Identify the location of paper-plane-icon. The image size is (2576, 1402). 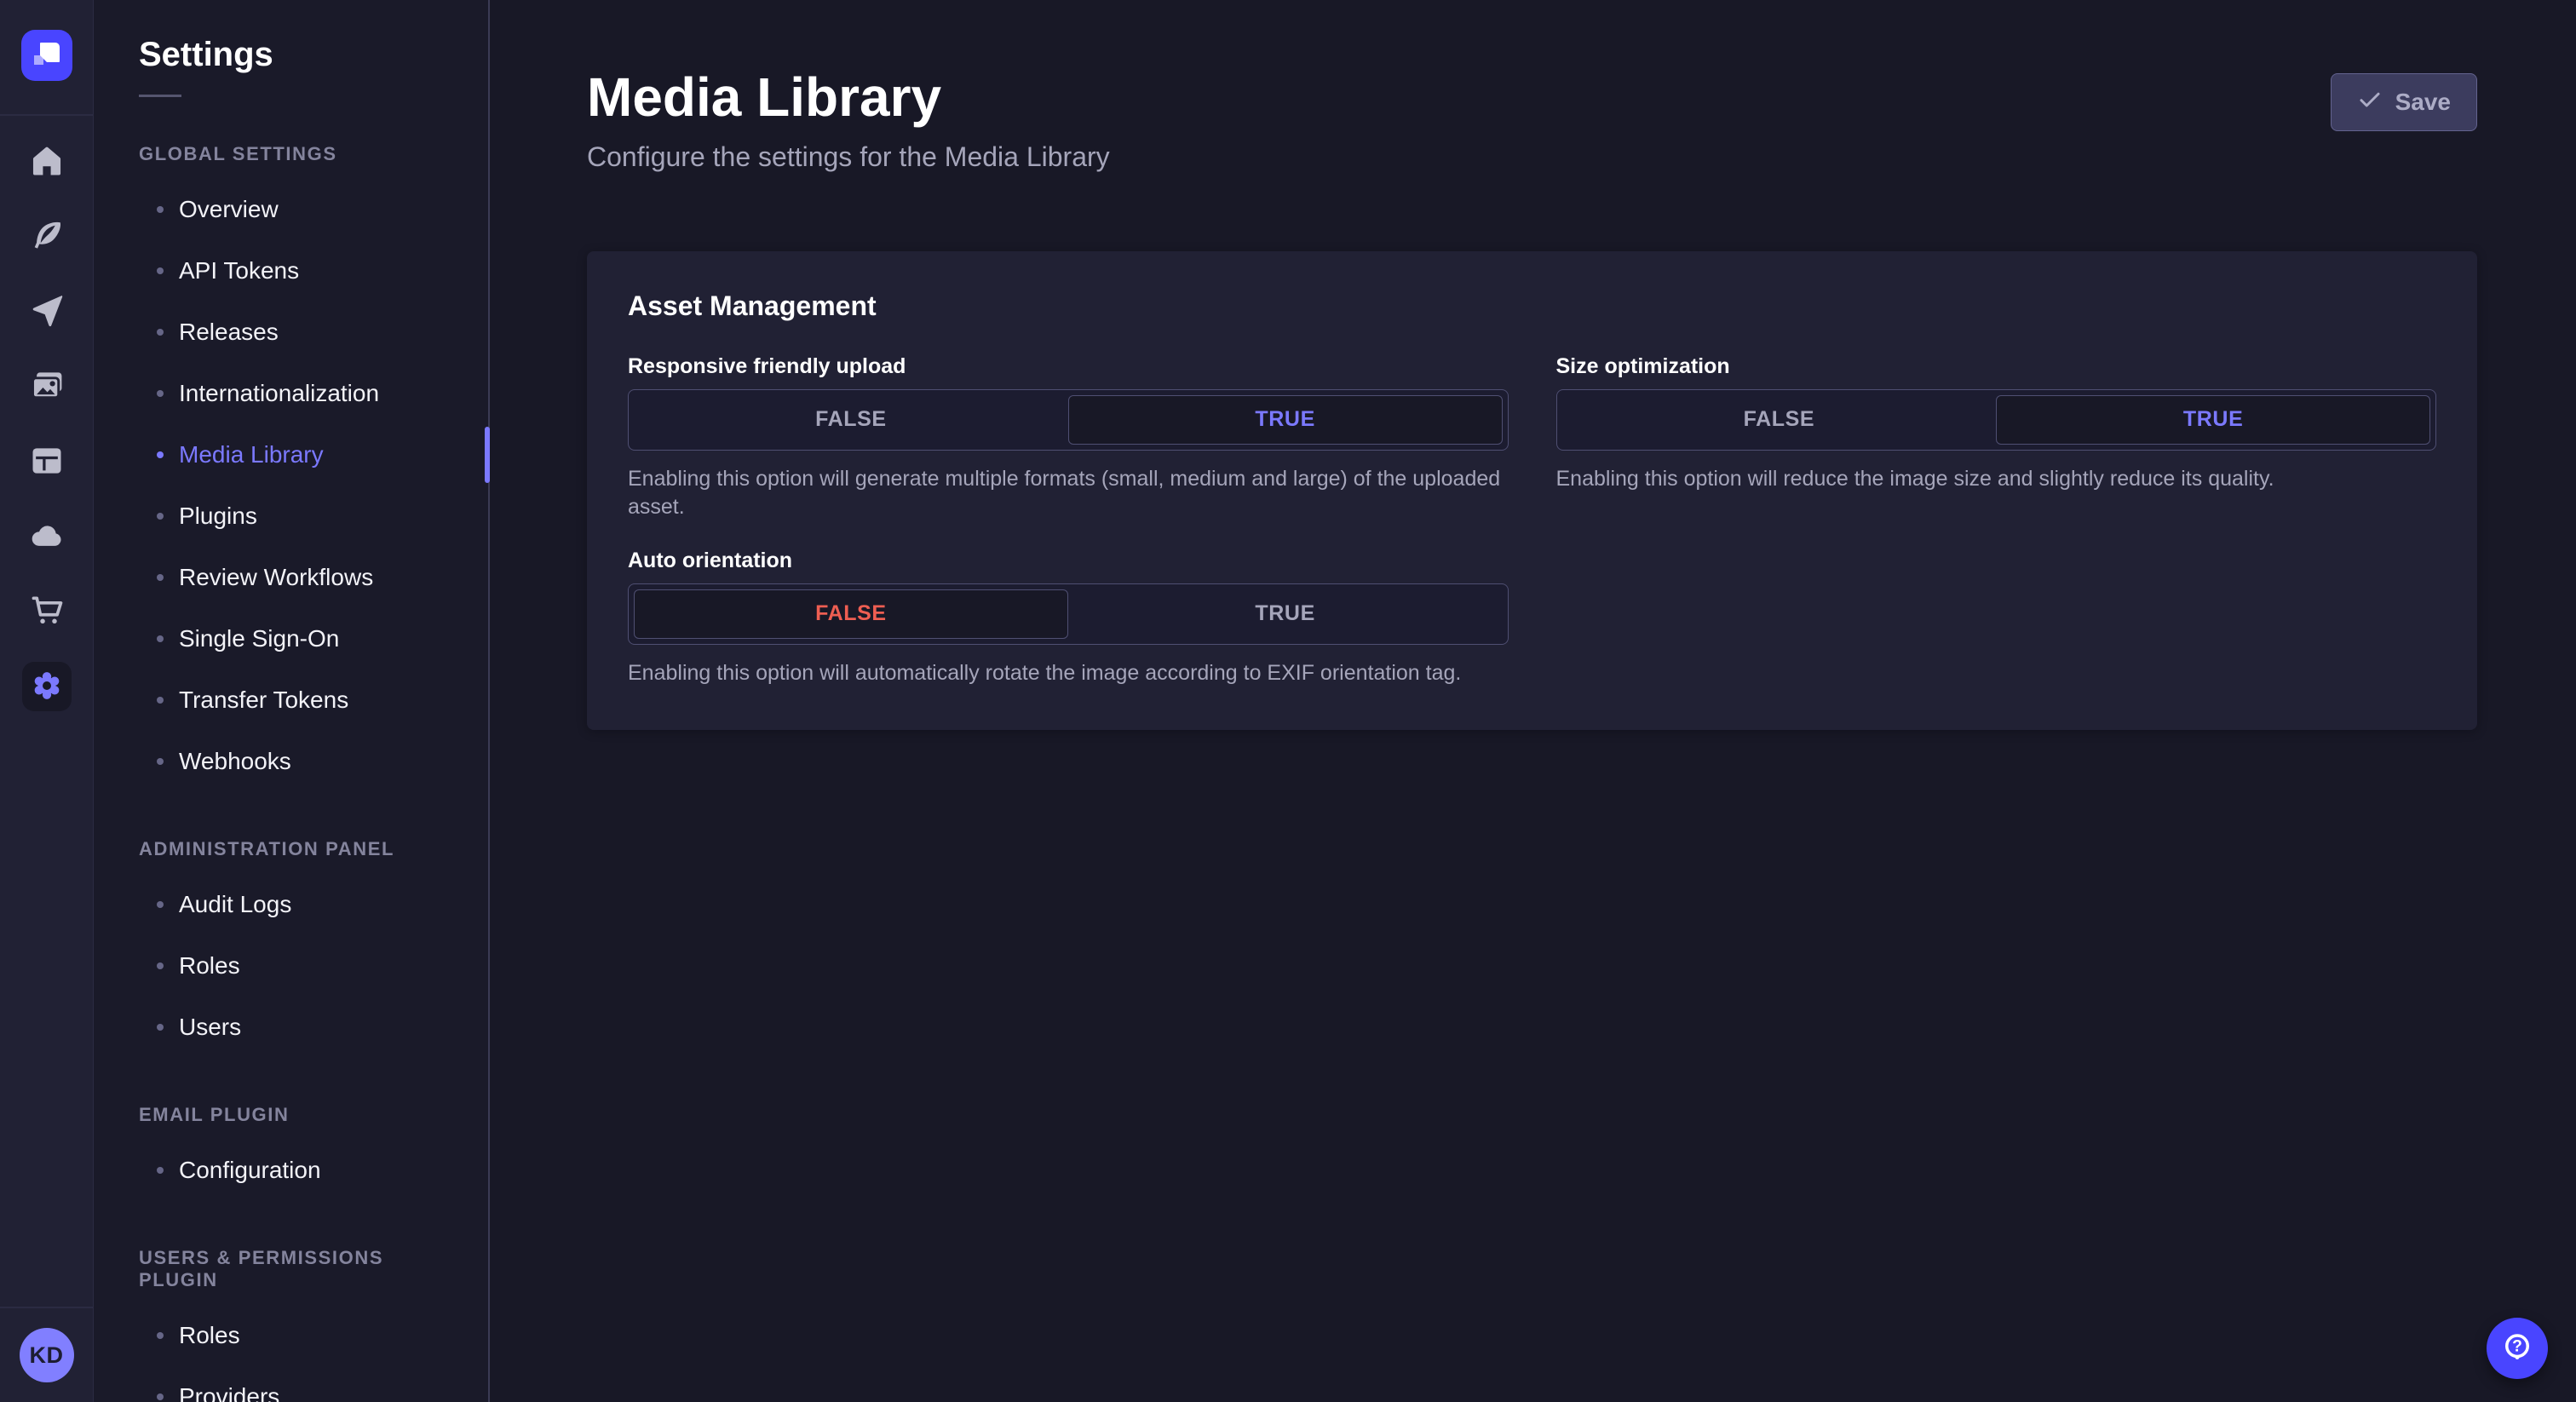
(47, 312).